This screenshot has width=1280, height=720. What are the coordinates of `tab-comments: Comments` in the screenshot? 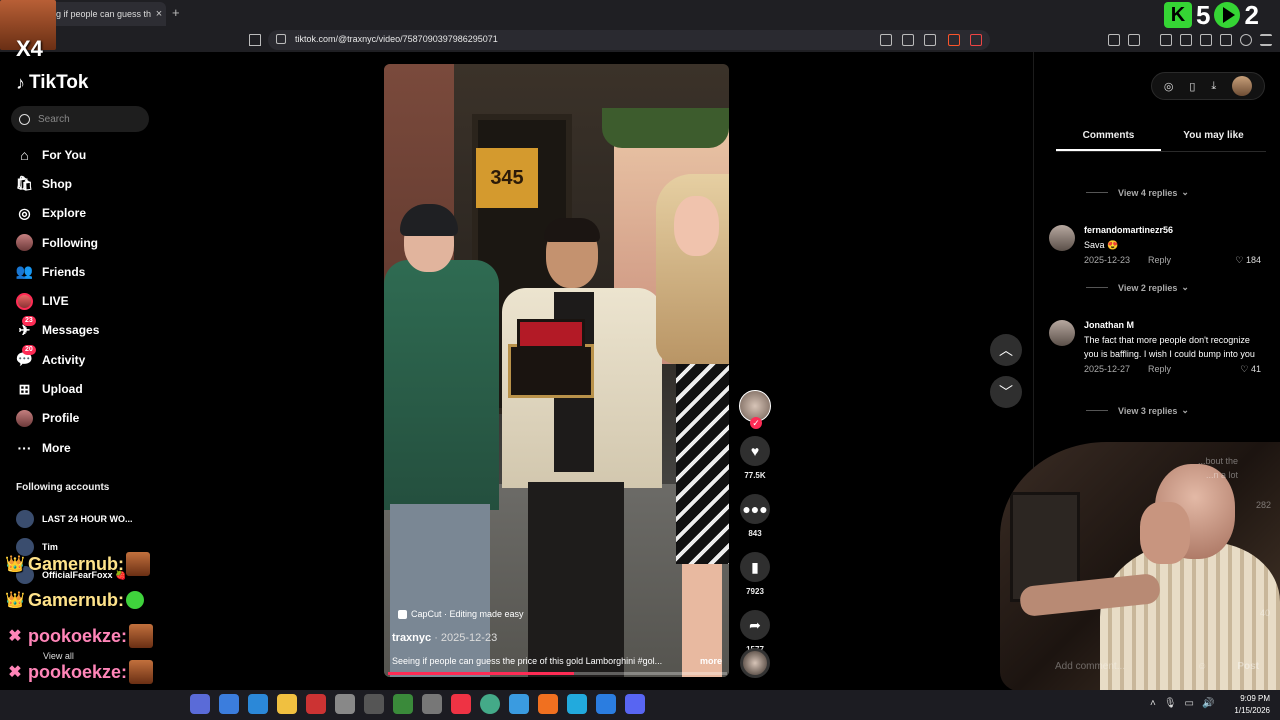 It's located at (1108, 140).